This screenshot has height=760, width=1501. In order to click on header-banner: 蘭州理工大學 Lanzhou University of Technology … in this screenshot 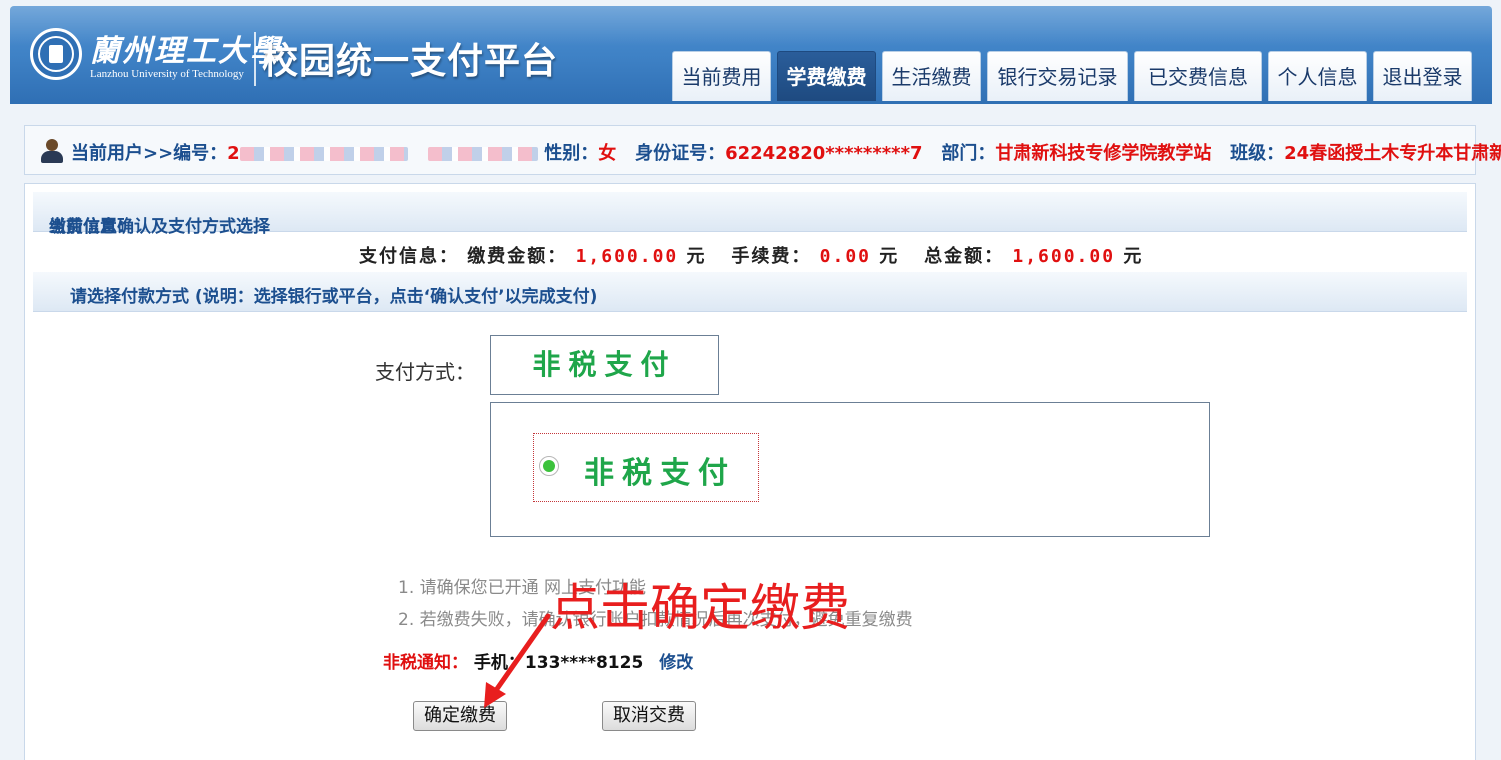, I will do `click(751, 55)`.